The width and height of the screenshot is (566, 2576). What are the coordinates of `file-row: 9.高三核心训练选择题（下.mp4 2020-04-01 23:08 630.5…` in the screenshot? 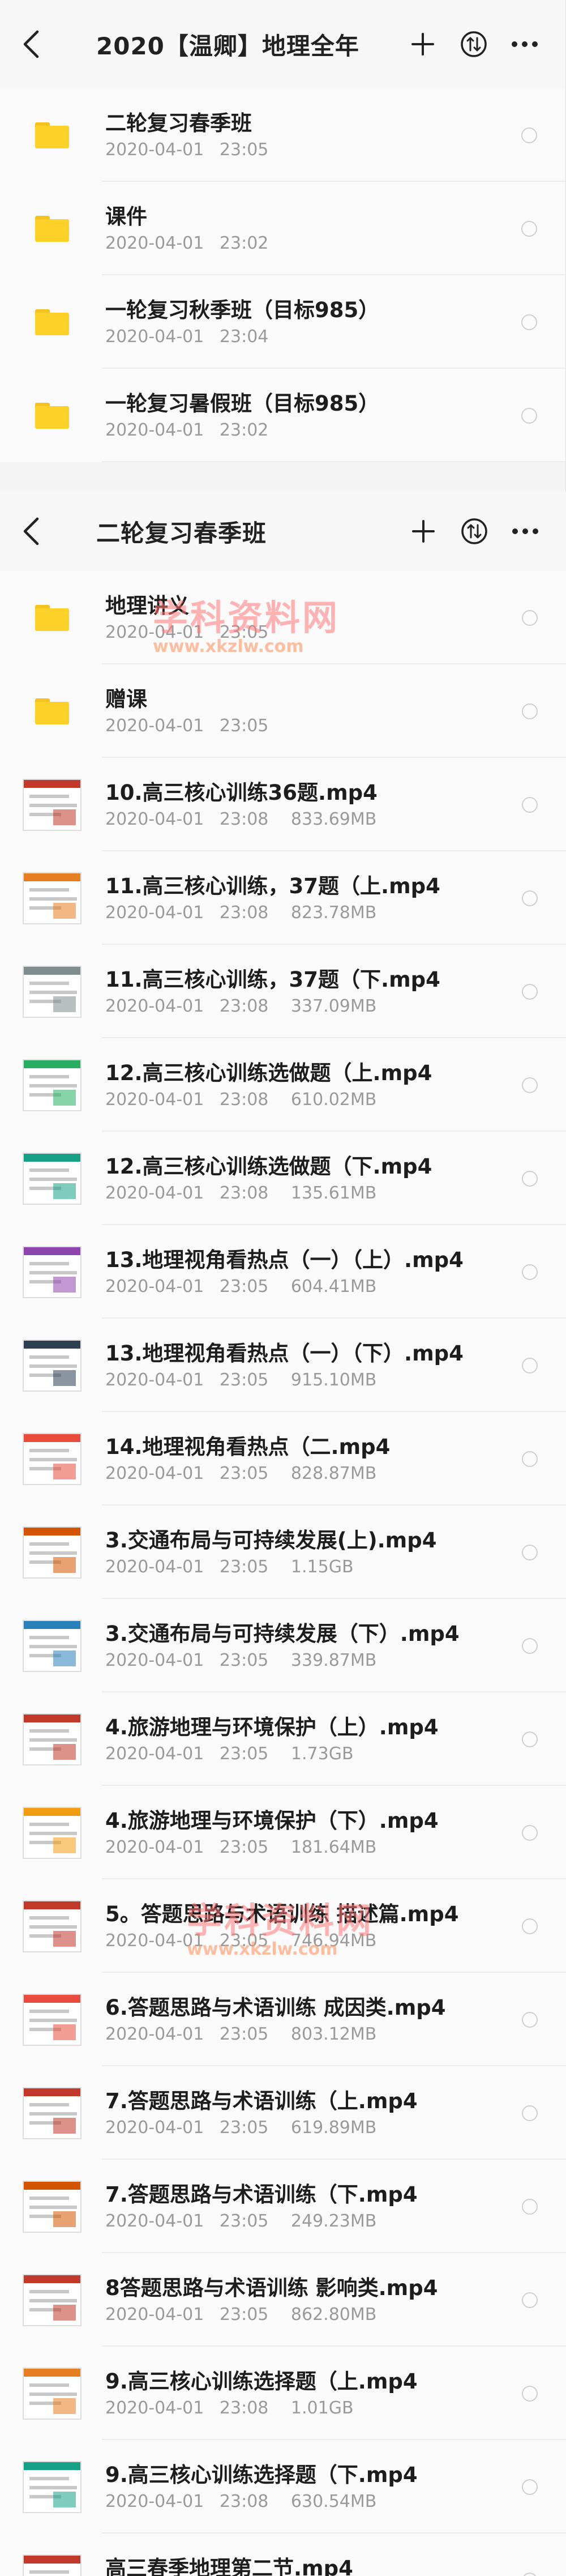 It's located at (283, 2487).